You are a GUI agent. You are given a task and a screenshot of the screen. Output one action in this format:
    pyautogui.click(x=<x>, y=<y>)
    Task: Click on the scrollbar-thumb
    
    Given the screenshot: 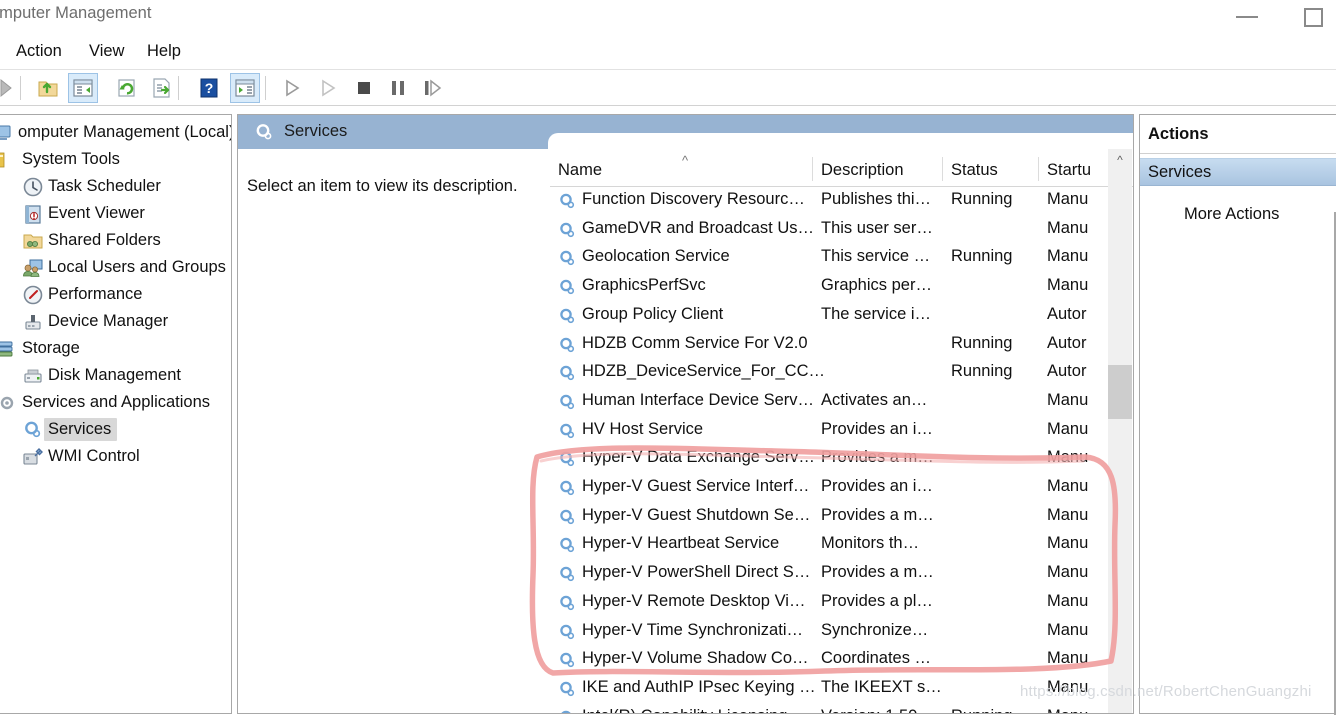 What is the action you would take?
    pyautogui.click(x=1120, y=392)
    